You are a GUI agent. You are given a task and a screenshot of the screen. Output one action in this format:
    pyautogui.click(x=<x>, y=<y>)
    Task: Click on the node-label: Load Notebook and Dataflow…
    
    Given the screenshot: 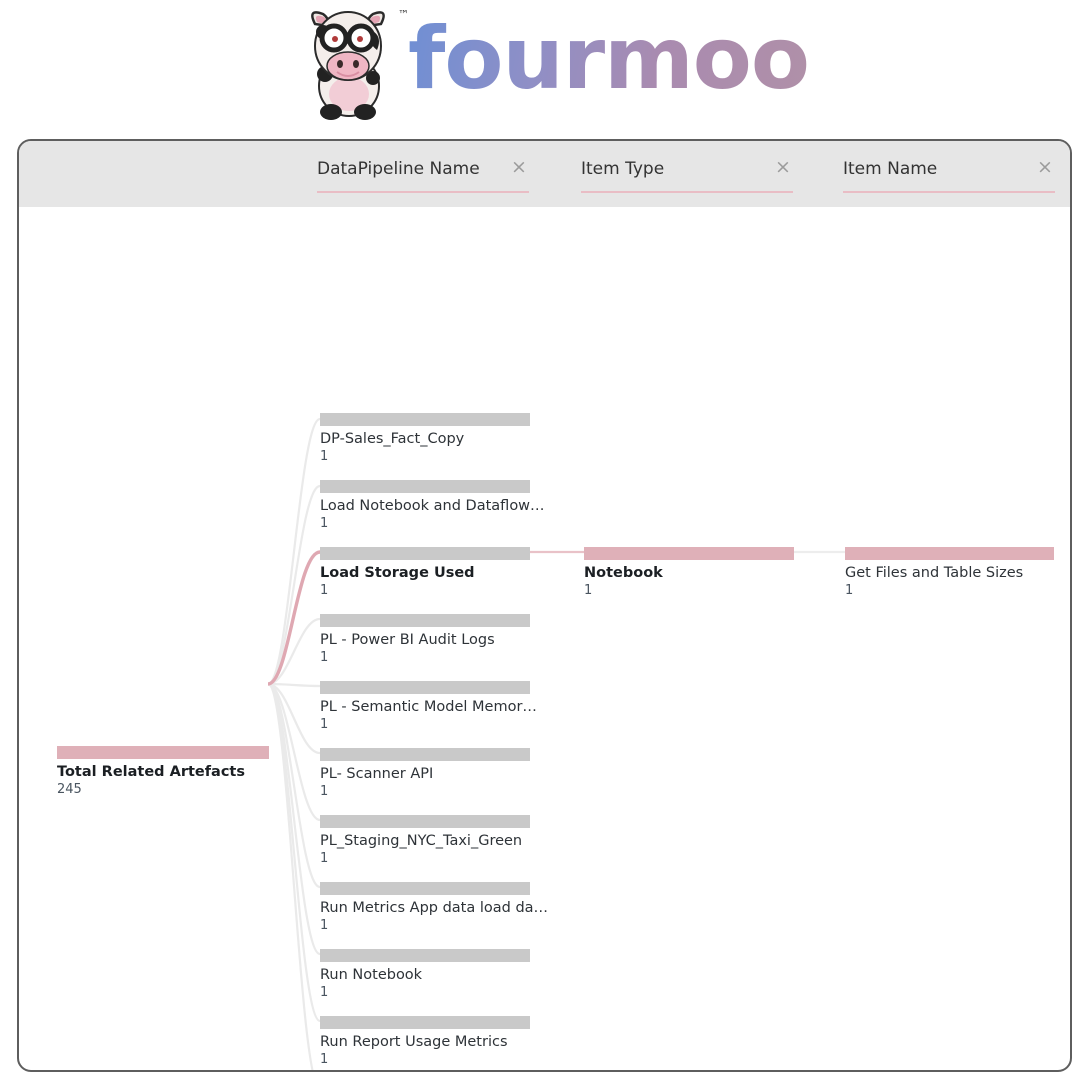 What is the action you would take?
    pyautogui.click(x=432, y=506)
    